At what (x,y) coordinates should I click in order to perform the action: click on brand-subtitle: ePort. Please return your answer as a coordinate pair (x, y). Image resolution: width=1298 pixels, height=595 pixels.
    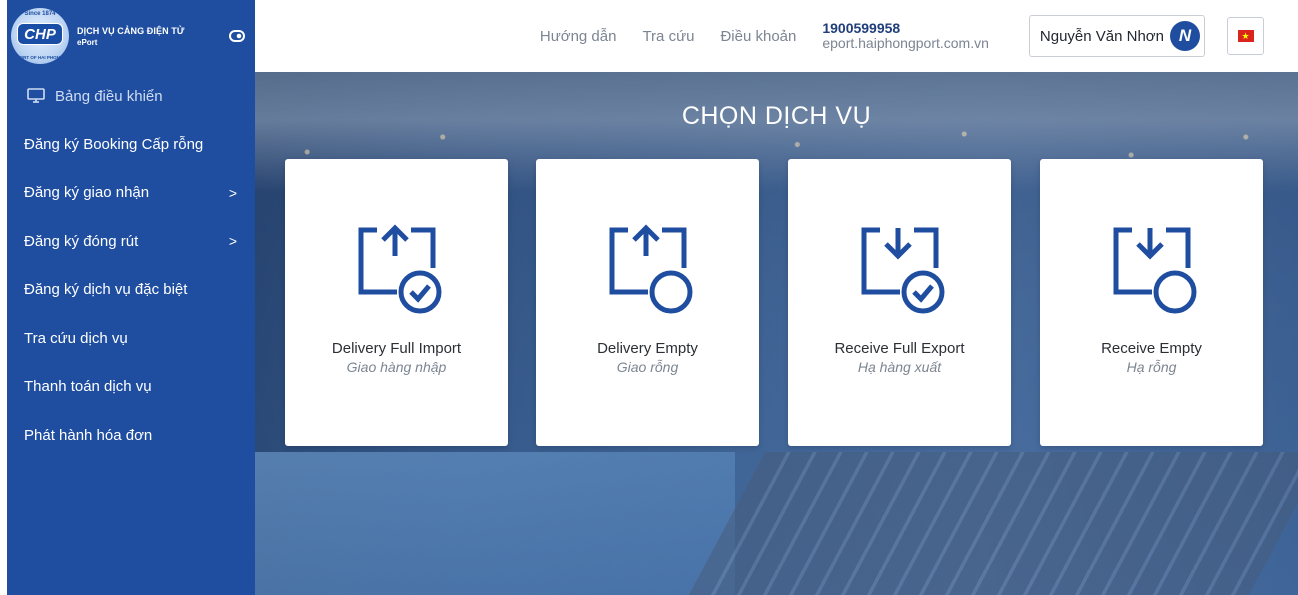
    Looking at the image, I should click on (87, 42).